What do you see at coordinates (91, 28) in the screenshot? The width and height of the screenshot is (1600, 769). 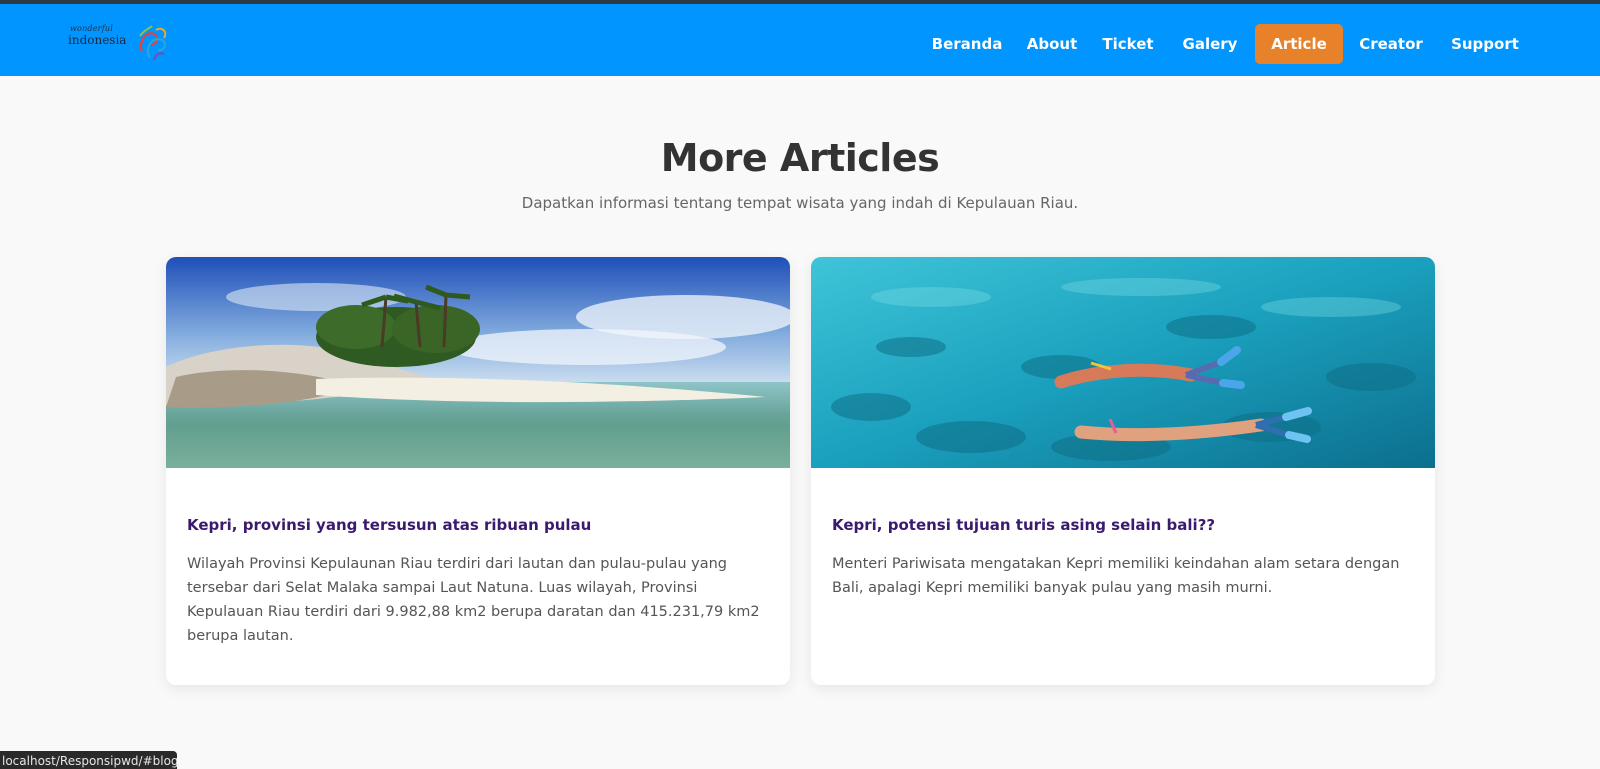 I see `logo-script-text: wonderful` at bounding box center [91, 28].